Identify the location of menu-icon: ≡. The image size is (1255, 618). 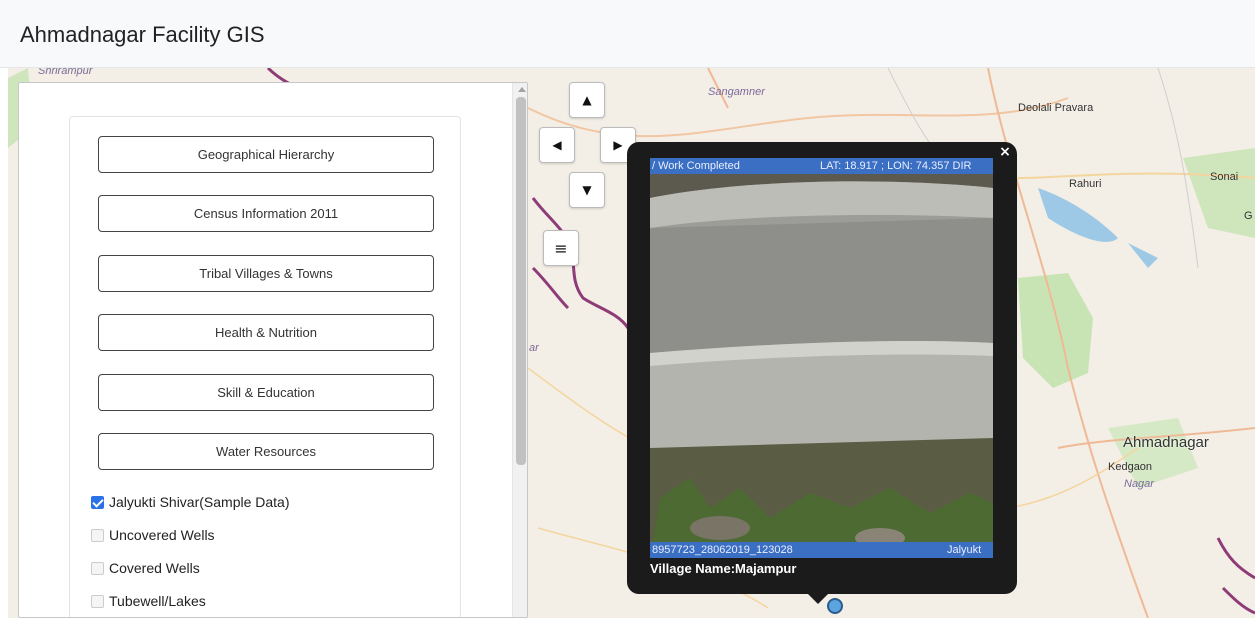
(561, 248).